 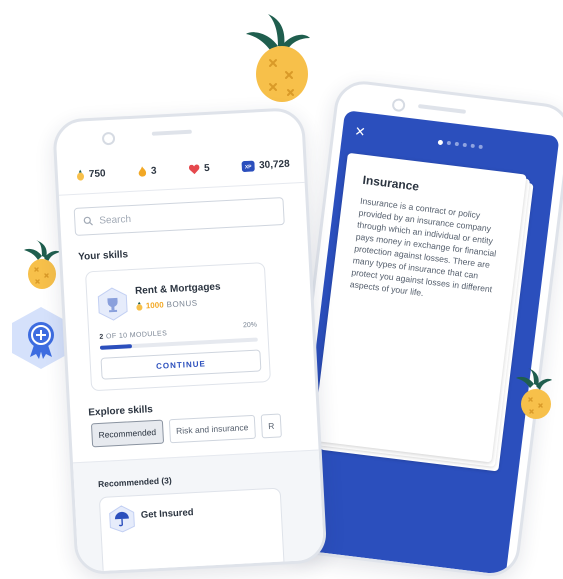 What do you see at coordinates (103, 256) in the screenshot?
I see `your-skills-heading: Your skills` at bounding box center [103, 256].